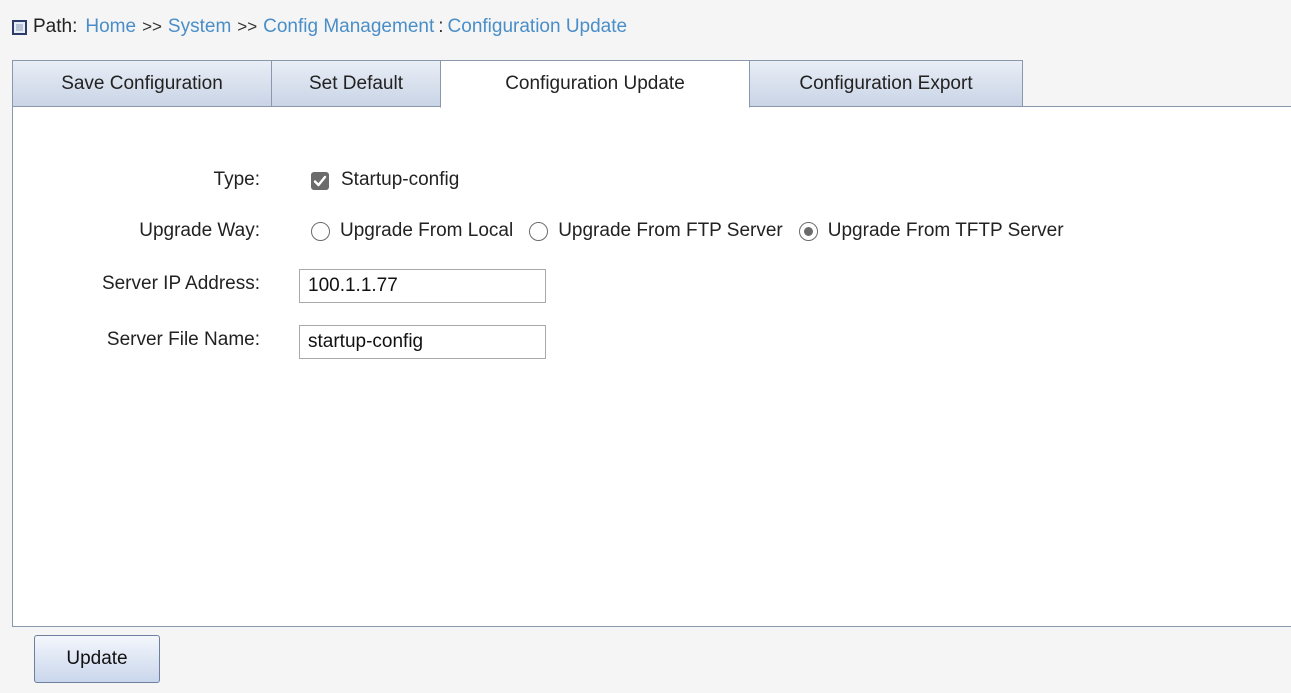  Describe the element at coordinates (427, 230) in the screenshot. I see `upgrade-from-local-label: Upgrade From Local` at that location.